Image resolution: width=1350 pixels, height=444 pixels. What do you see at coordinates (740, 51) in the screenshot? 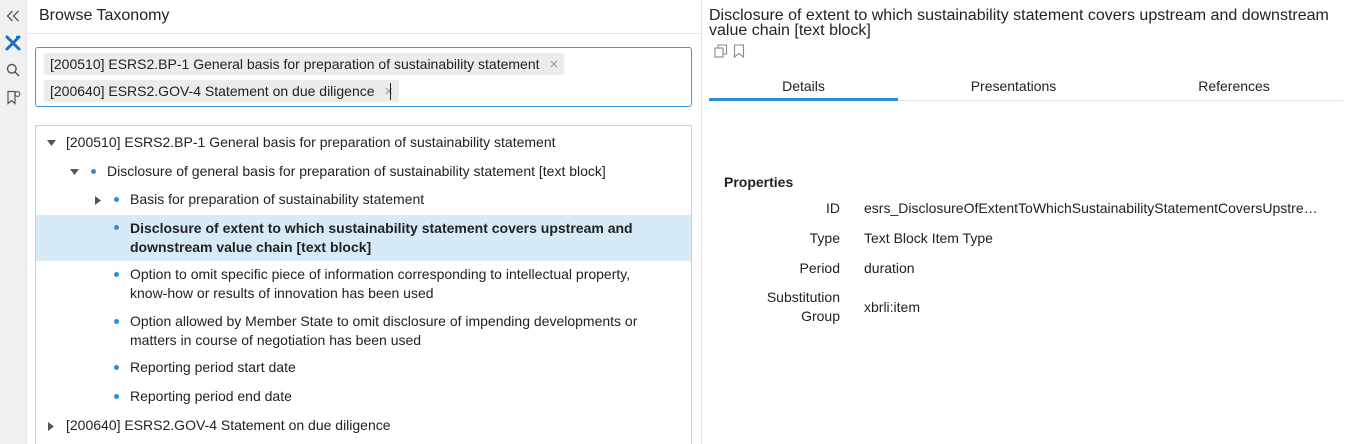
I see `bookmark-icon` at bounding box center [740, 51].